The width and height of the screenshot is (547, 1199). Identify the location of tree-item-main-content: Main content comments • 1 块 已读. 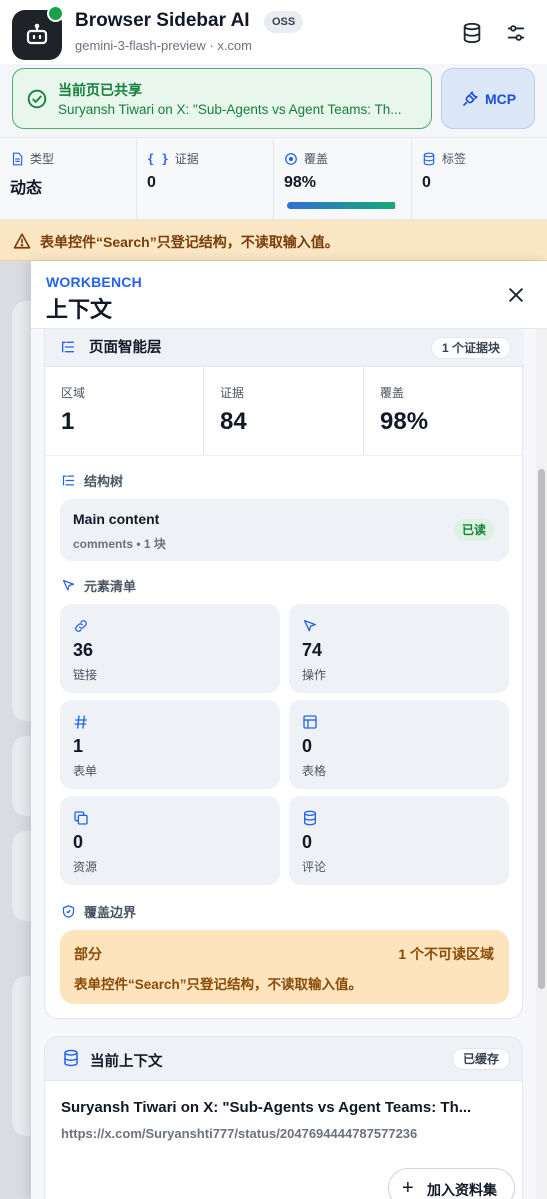
(284, 530).